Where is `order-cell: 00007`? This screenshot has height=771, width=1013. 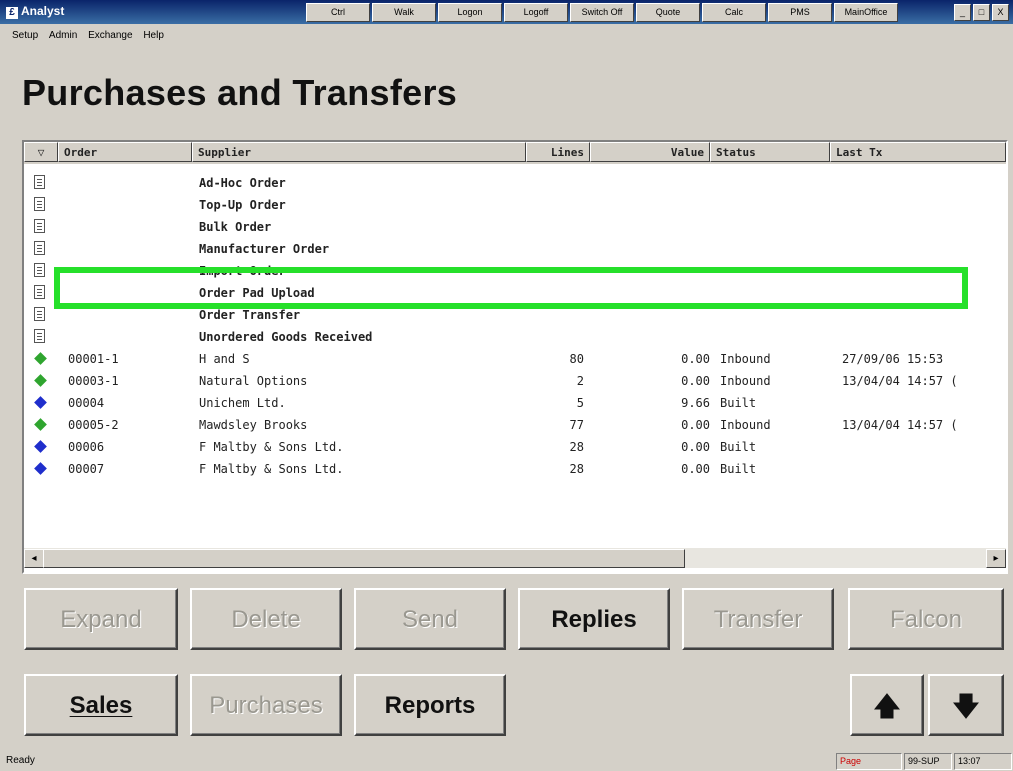 order-cell: 00007 is located at coordinates (86, 469).